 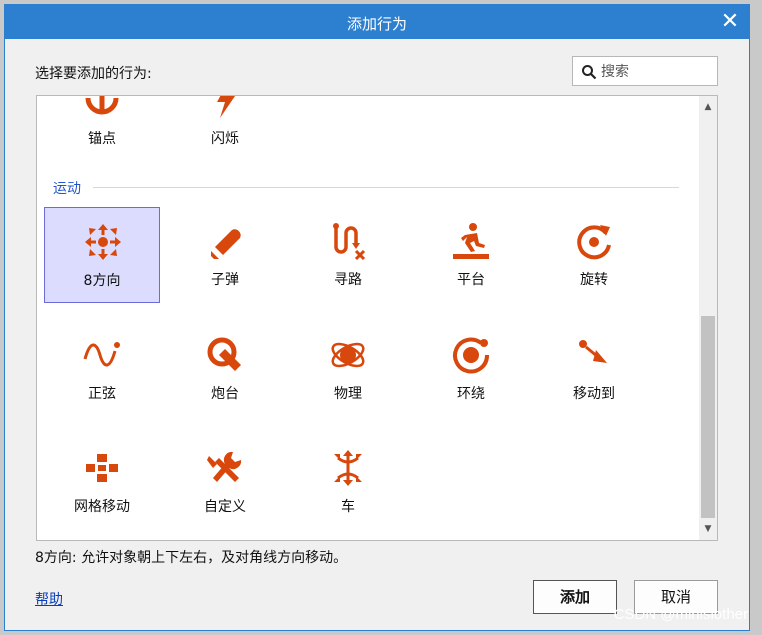 I want to click on behavior-rotate: 旋转, so click(x=594, y=255).